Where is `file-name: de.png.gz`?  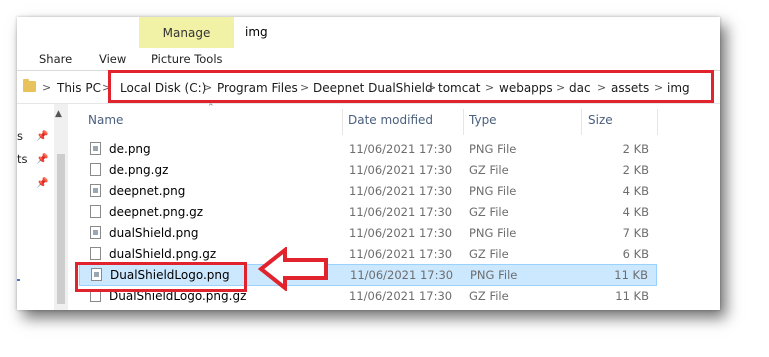
file-name: de.png.gz is located at coordinates (139, 170).